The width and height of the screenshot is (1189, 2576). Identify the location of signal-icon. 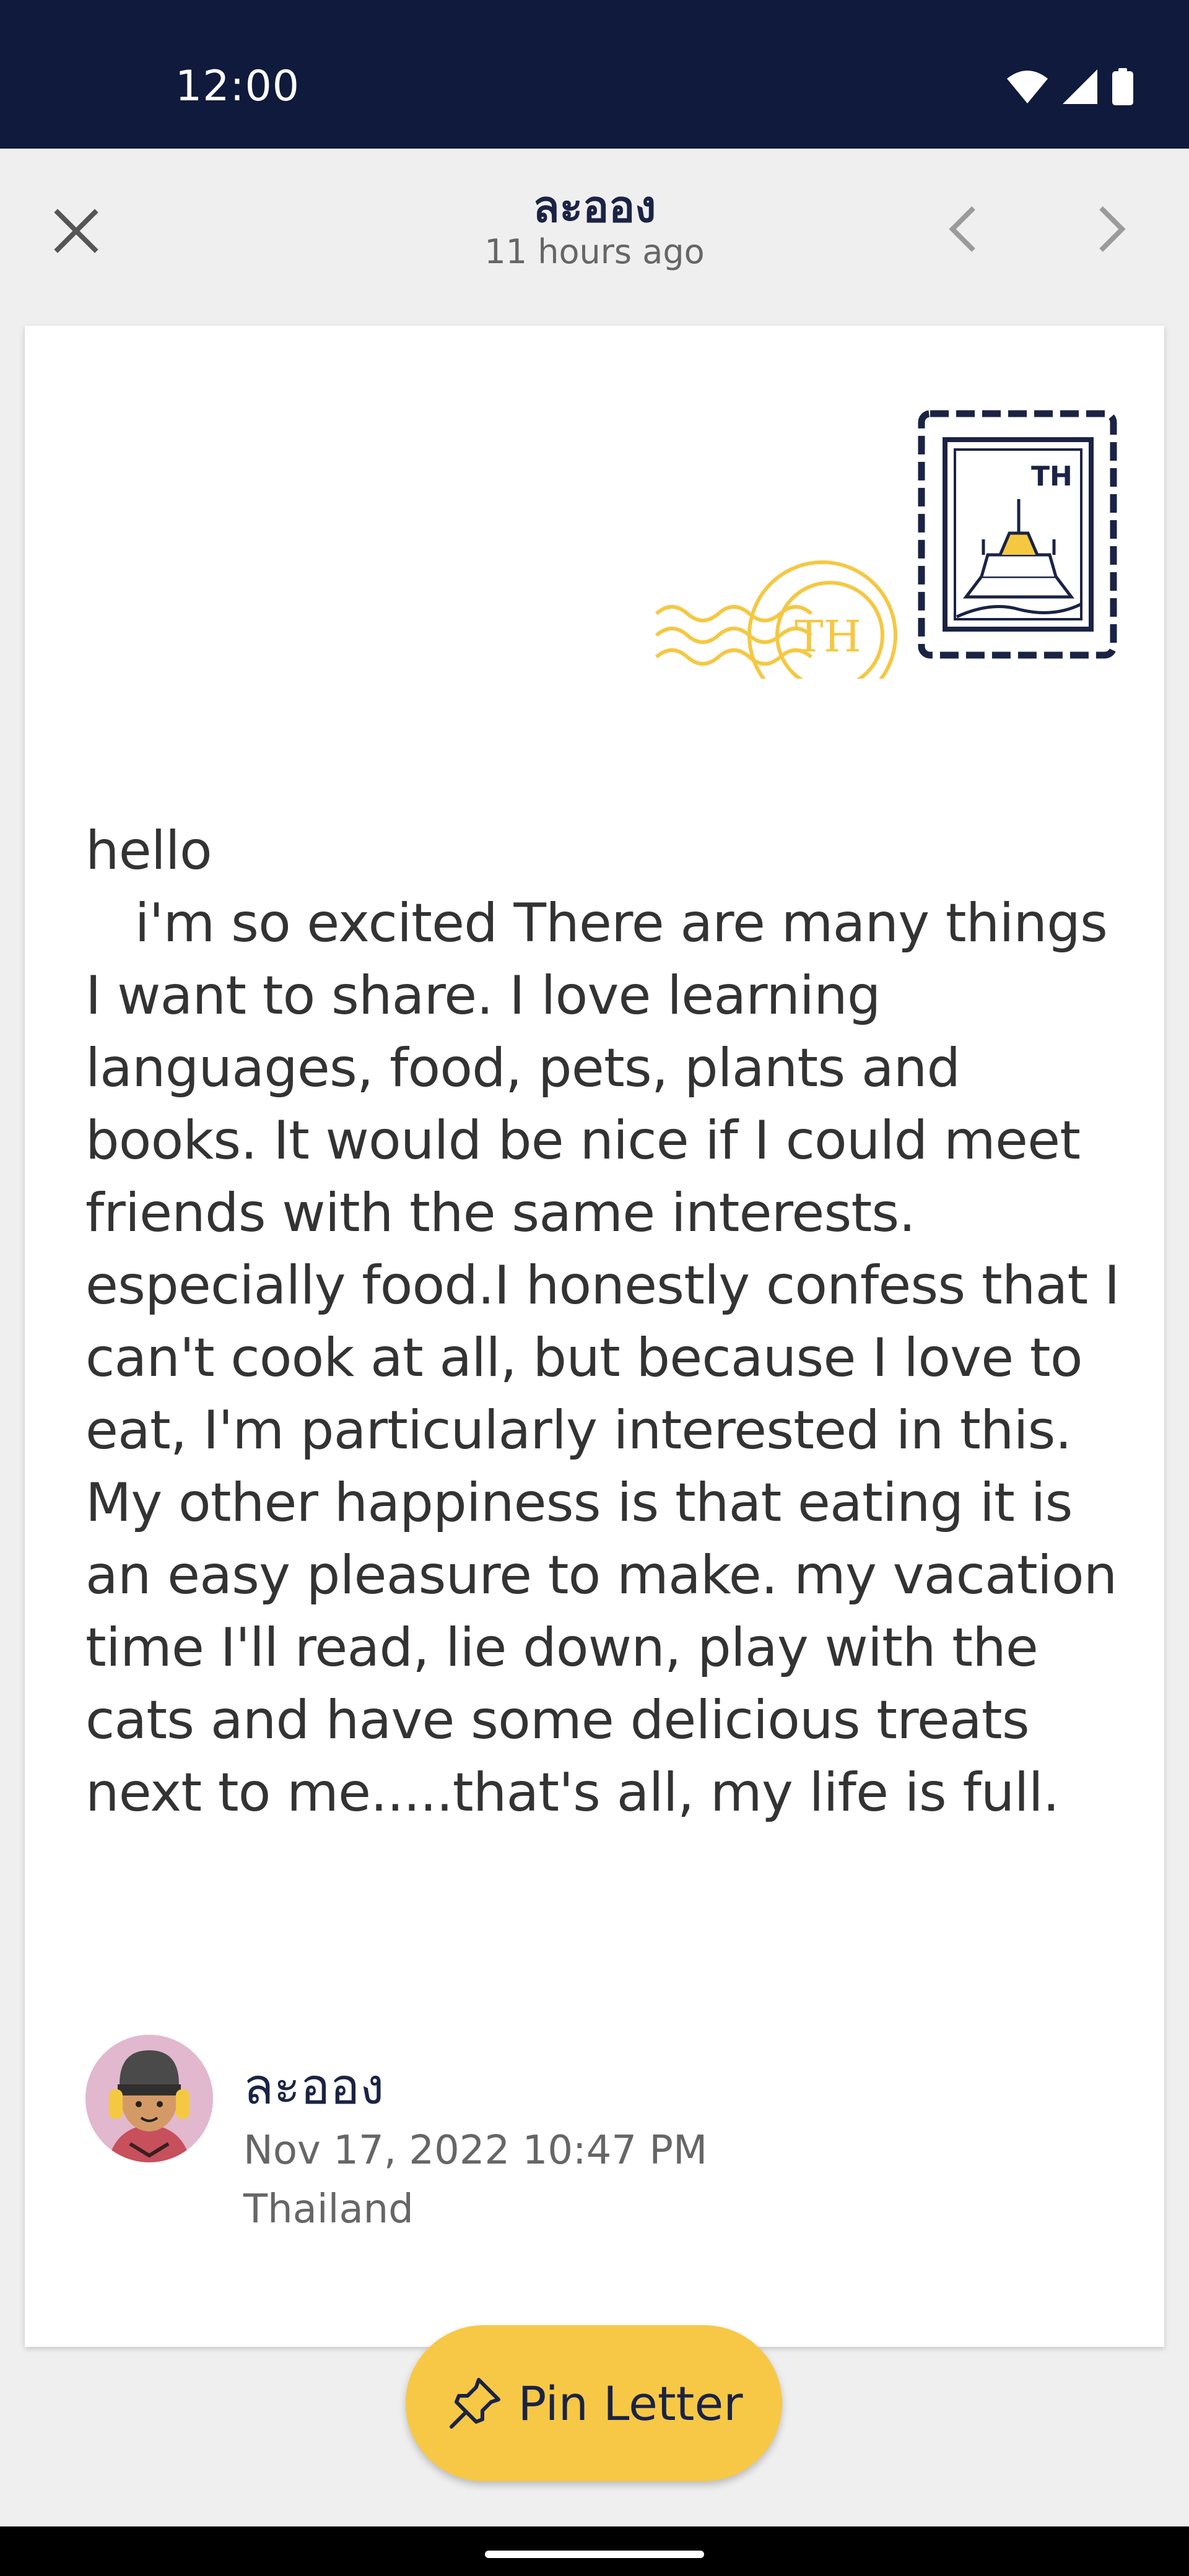
(1080, 88).